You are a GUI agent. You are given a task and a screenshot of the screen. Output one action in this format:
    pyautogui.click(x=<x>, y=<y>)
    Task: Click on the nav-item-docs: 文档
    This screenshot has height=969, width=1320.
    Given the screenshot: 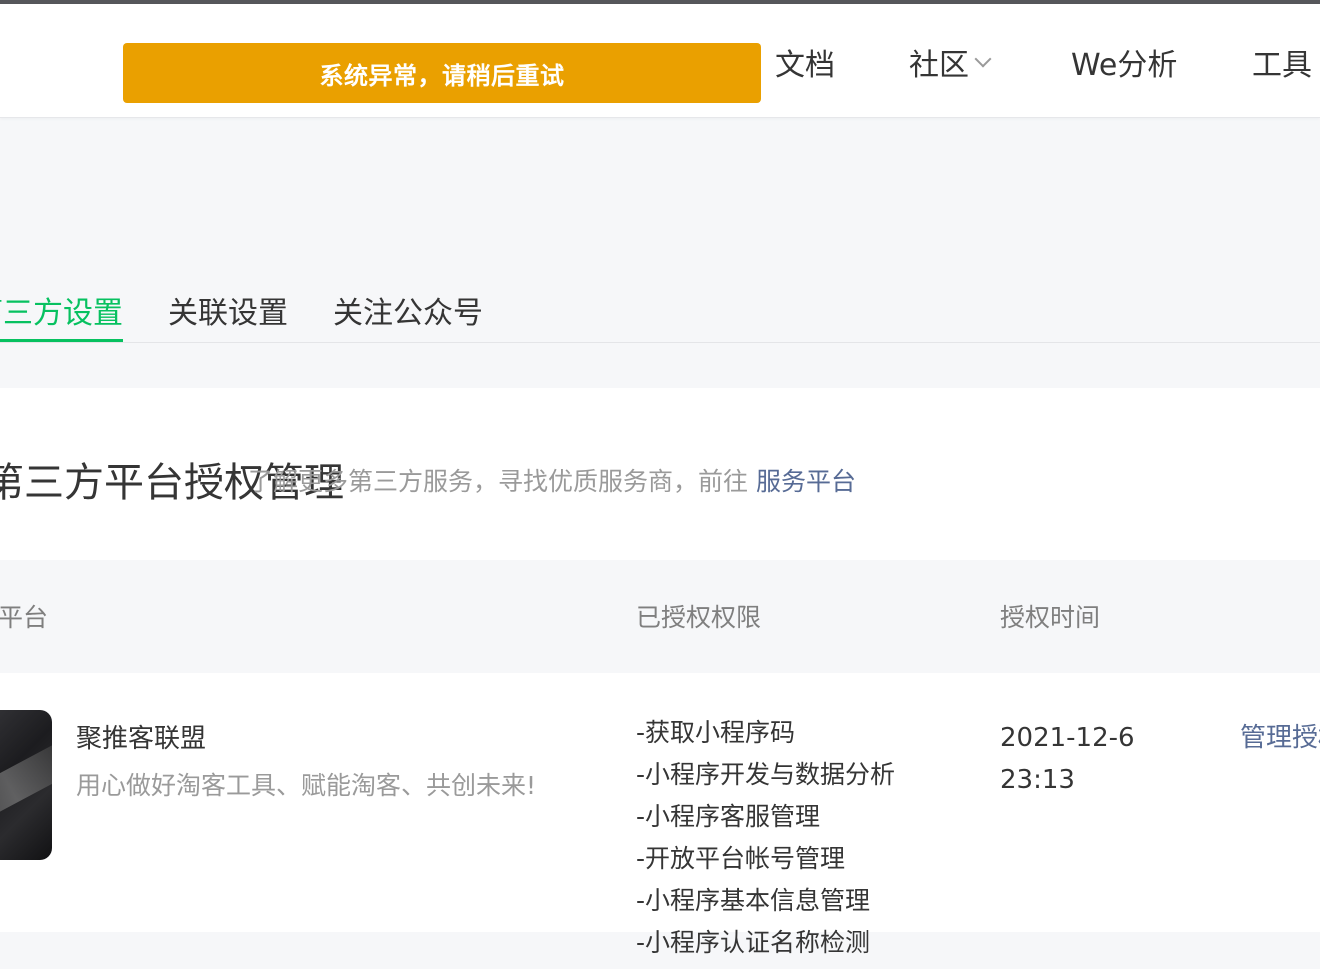 What is the action you would take?
    pyautogui.click(x=805, y=62)
    